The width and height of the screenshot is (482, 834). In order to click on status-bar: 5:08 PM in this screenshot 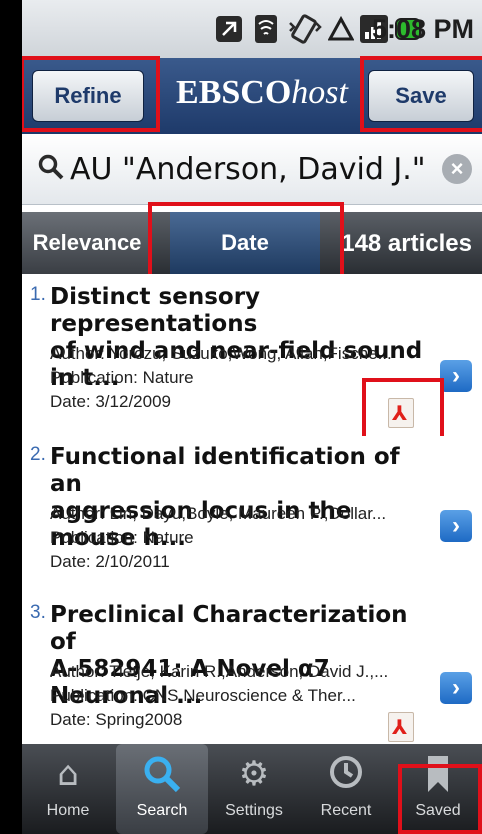, I will do `click(252, 29)`.